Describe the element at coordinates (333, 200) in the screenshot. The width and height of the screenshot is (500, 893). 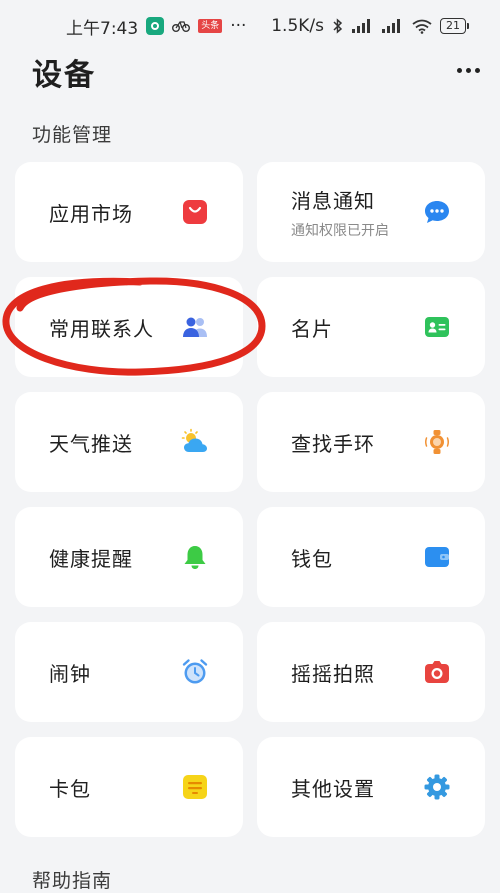
I see `card-label: 消息通知` at that location.